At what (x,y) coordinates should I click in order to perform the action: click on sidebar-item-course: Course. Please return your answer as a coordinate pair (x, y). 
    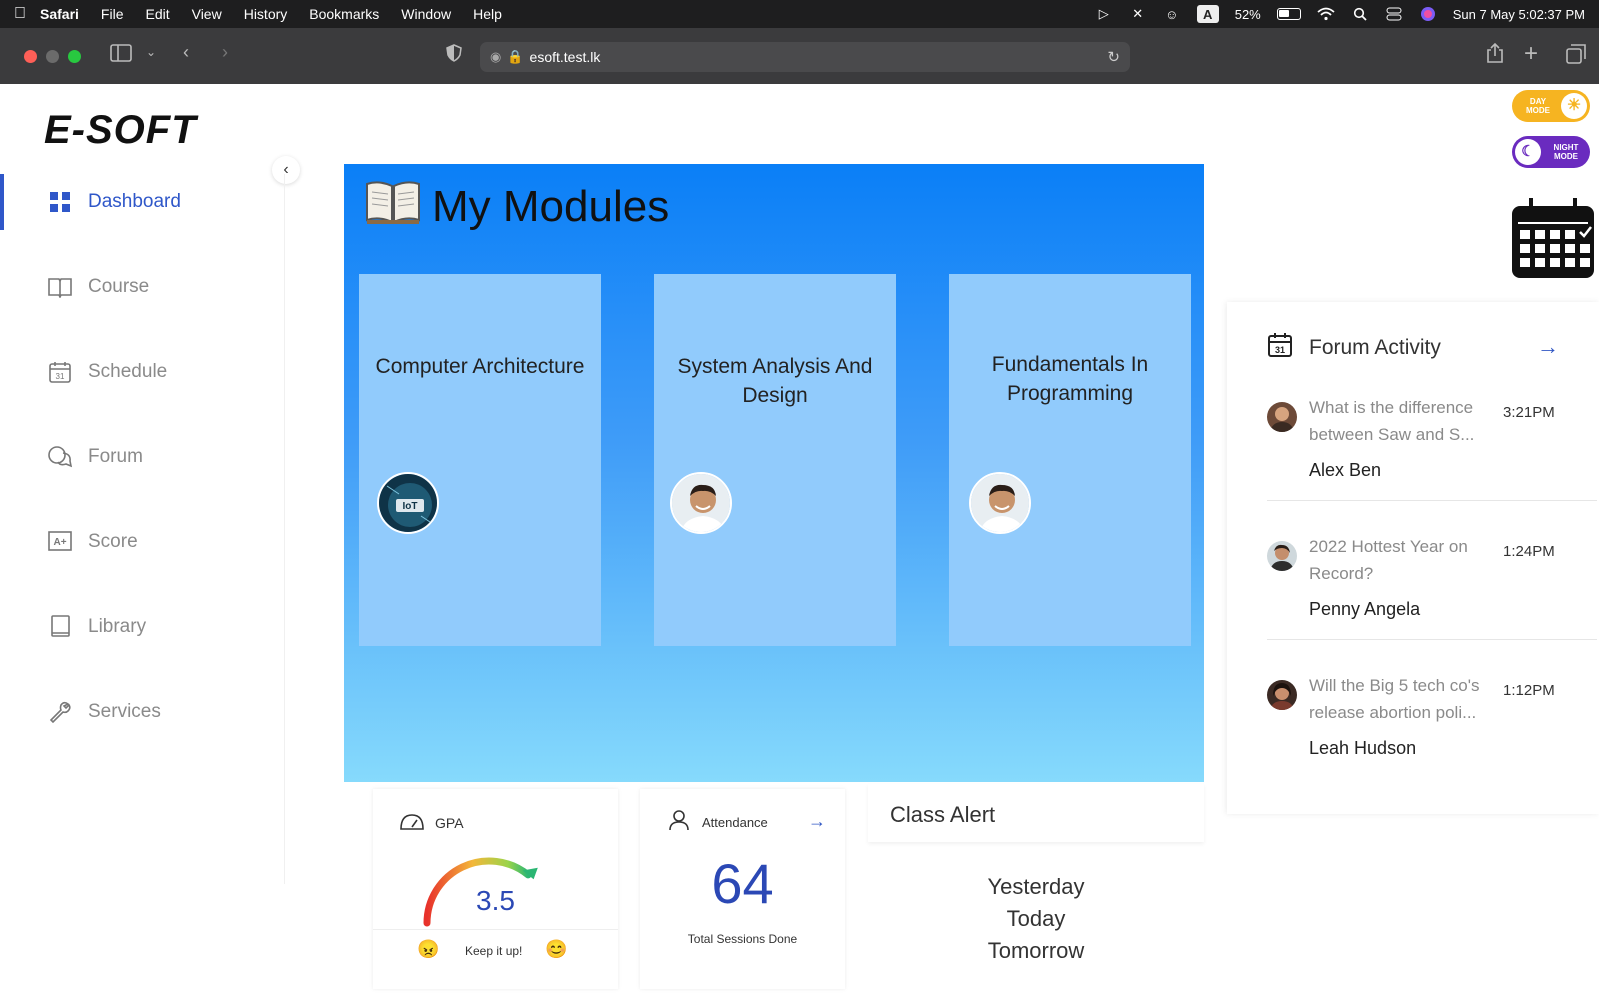
    Looking at the image, I should click on (142, 287).